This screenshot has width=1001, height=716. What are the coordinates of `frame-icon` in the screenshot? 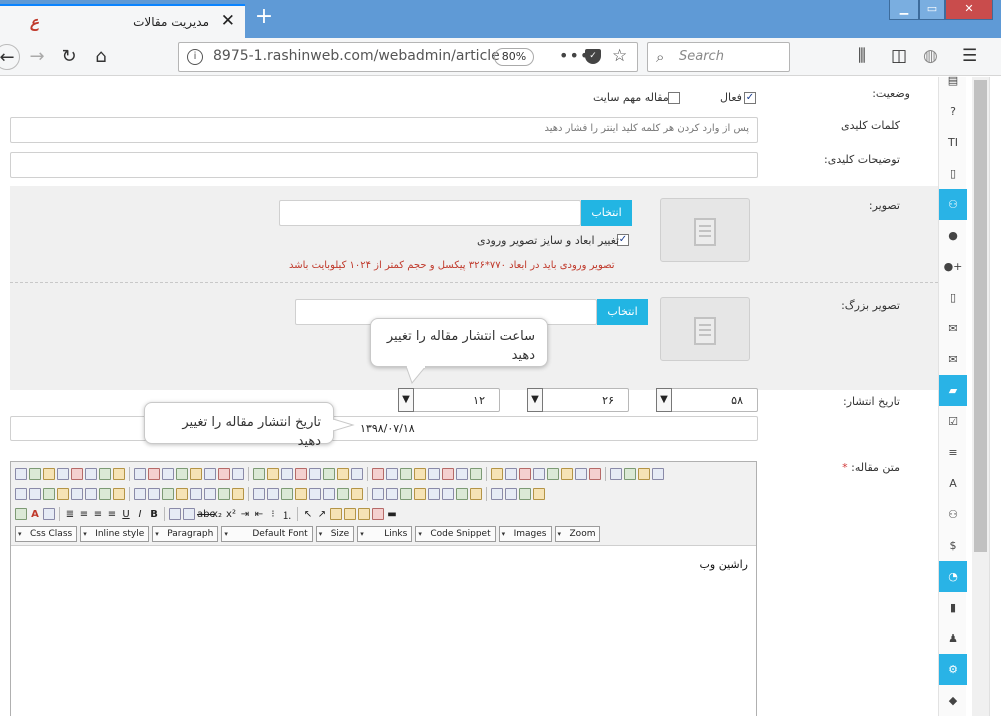 It's located at (378, 514).